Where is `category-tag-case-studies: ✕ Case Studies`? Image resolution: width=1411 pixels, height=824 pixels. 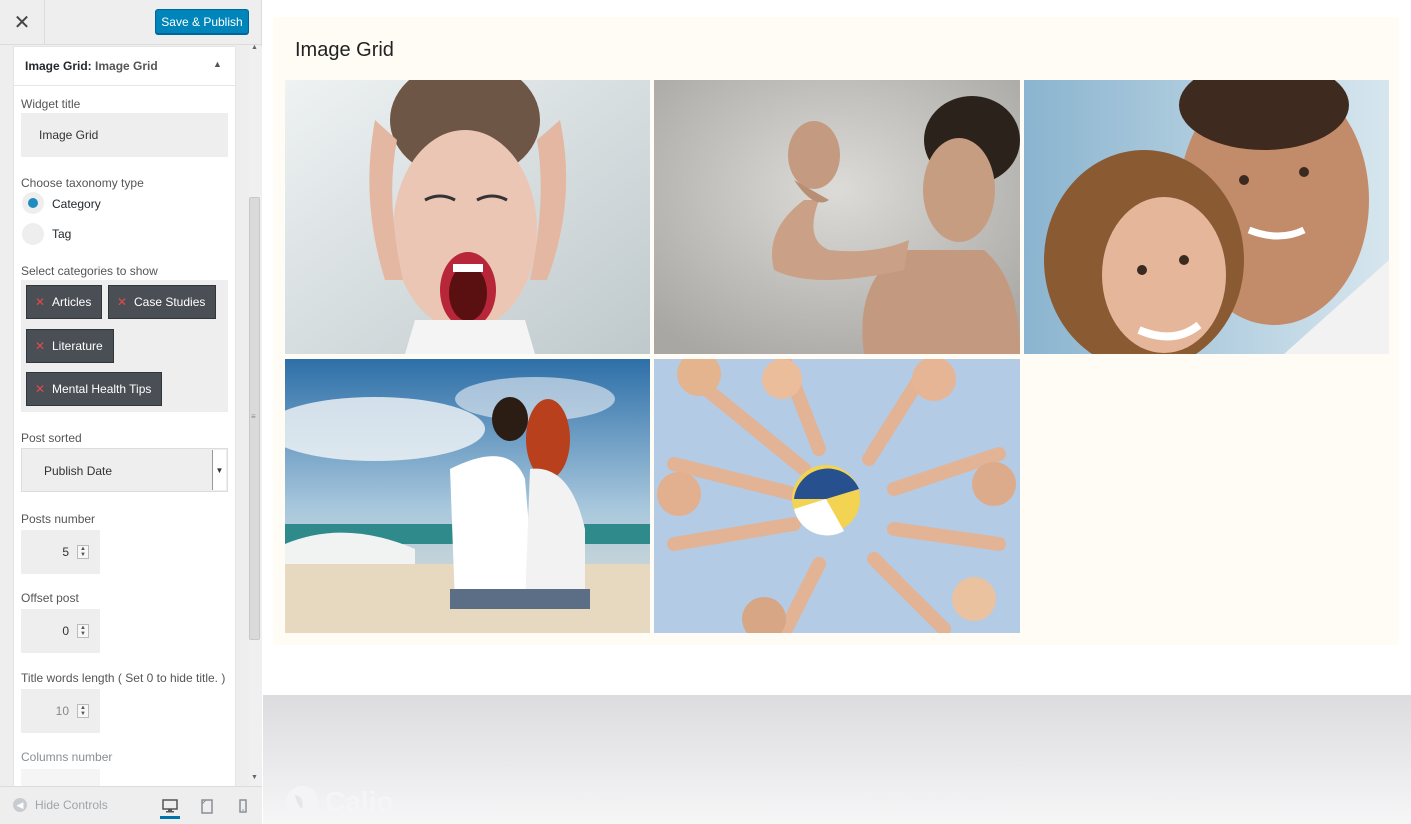 category-tag-case-studies: ✕ Case Studies is located at coordinates (162, 302).